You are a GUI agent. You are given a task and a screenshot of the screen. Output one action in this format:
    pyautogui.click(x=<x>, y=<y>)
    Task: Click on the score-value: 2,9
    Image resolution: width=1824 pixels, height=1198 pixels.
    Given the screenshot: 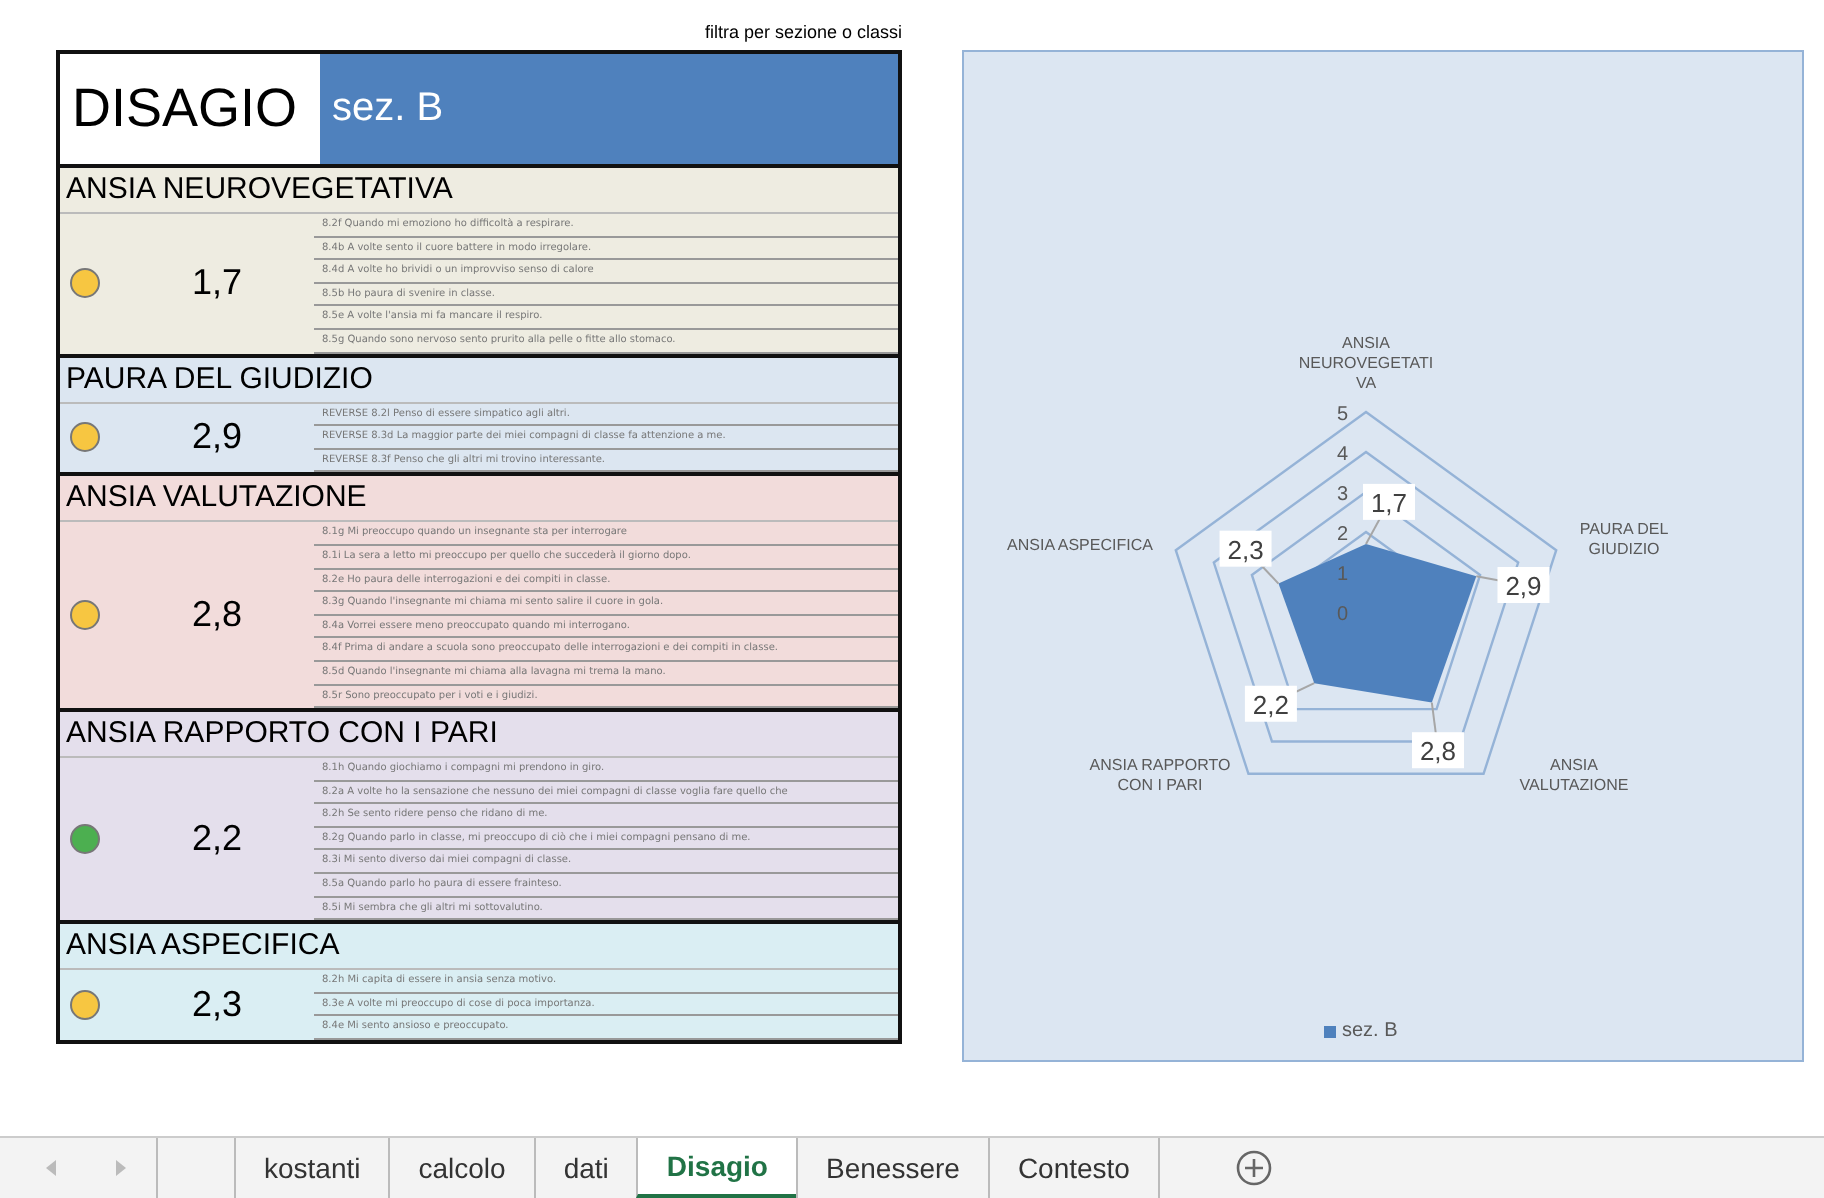 What is the action you would take?
    pyautogui.click(x=217, y=437)
    